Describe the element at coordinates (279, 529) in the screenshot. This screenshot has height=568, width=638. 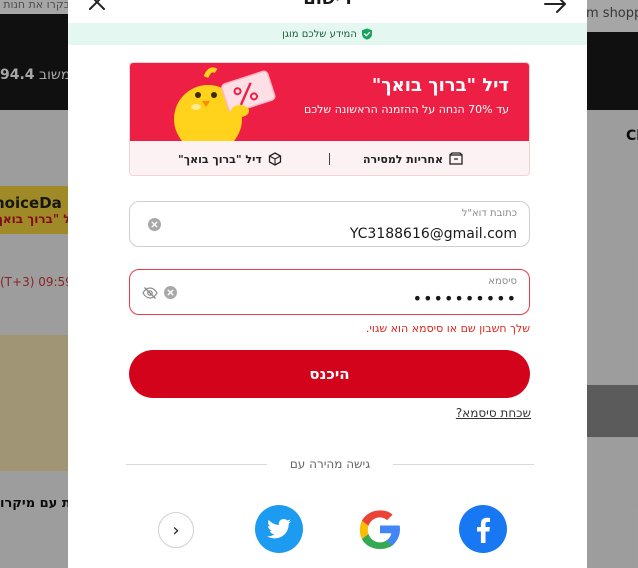
I see `twitter-icon` at that location.